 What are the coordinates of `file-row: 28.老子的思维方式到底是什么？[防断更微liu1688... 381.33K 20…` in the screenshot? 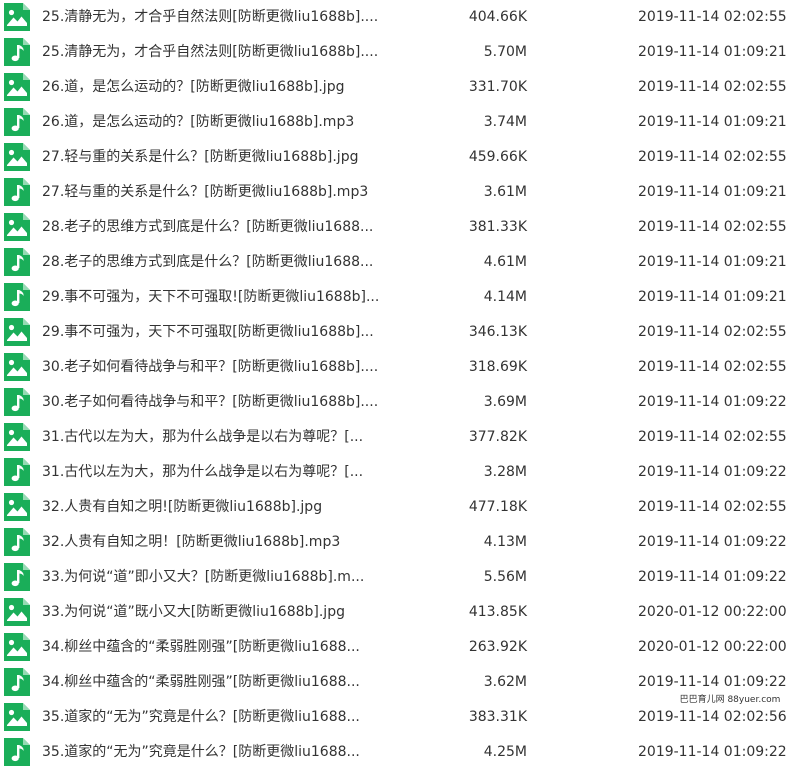 It's located at (400, 227).